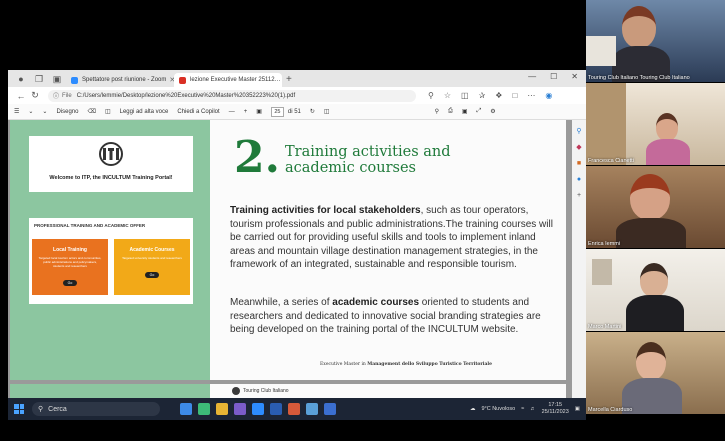 The height and width of the screenshot is (441, 725). I want to click on participant-name: Marcella Ciarduso, so click(610, 410).